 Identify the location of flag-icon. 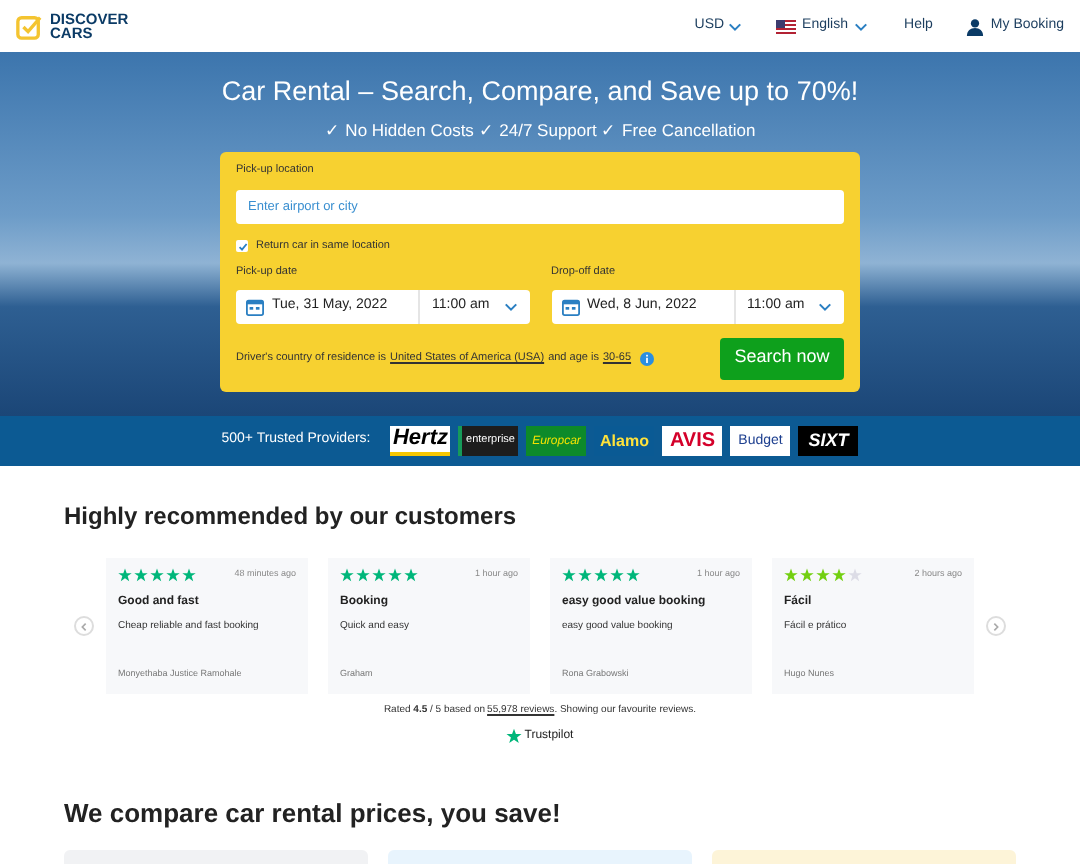
(786, 26).